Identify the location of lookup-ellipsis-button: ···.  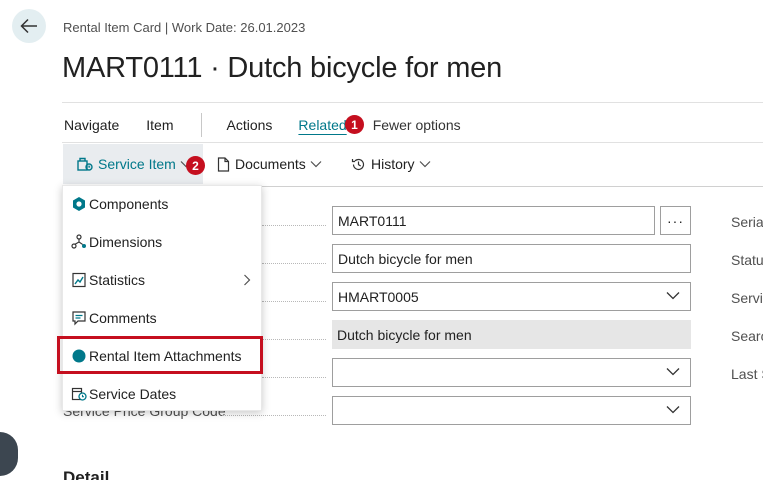
(675, 220).